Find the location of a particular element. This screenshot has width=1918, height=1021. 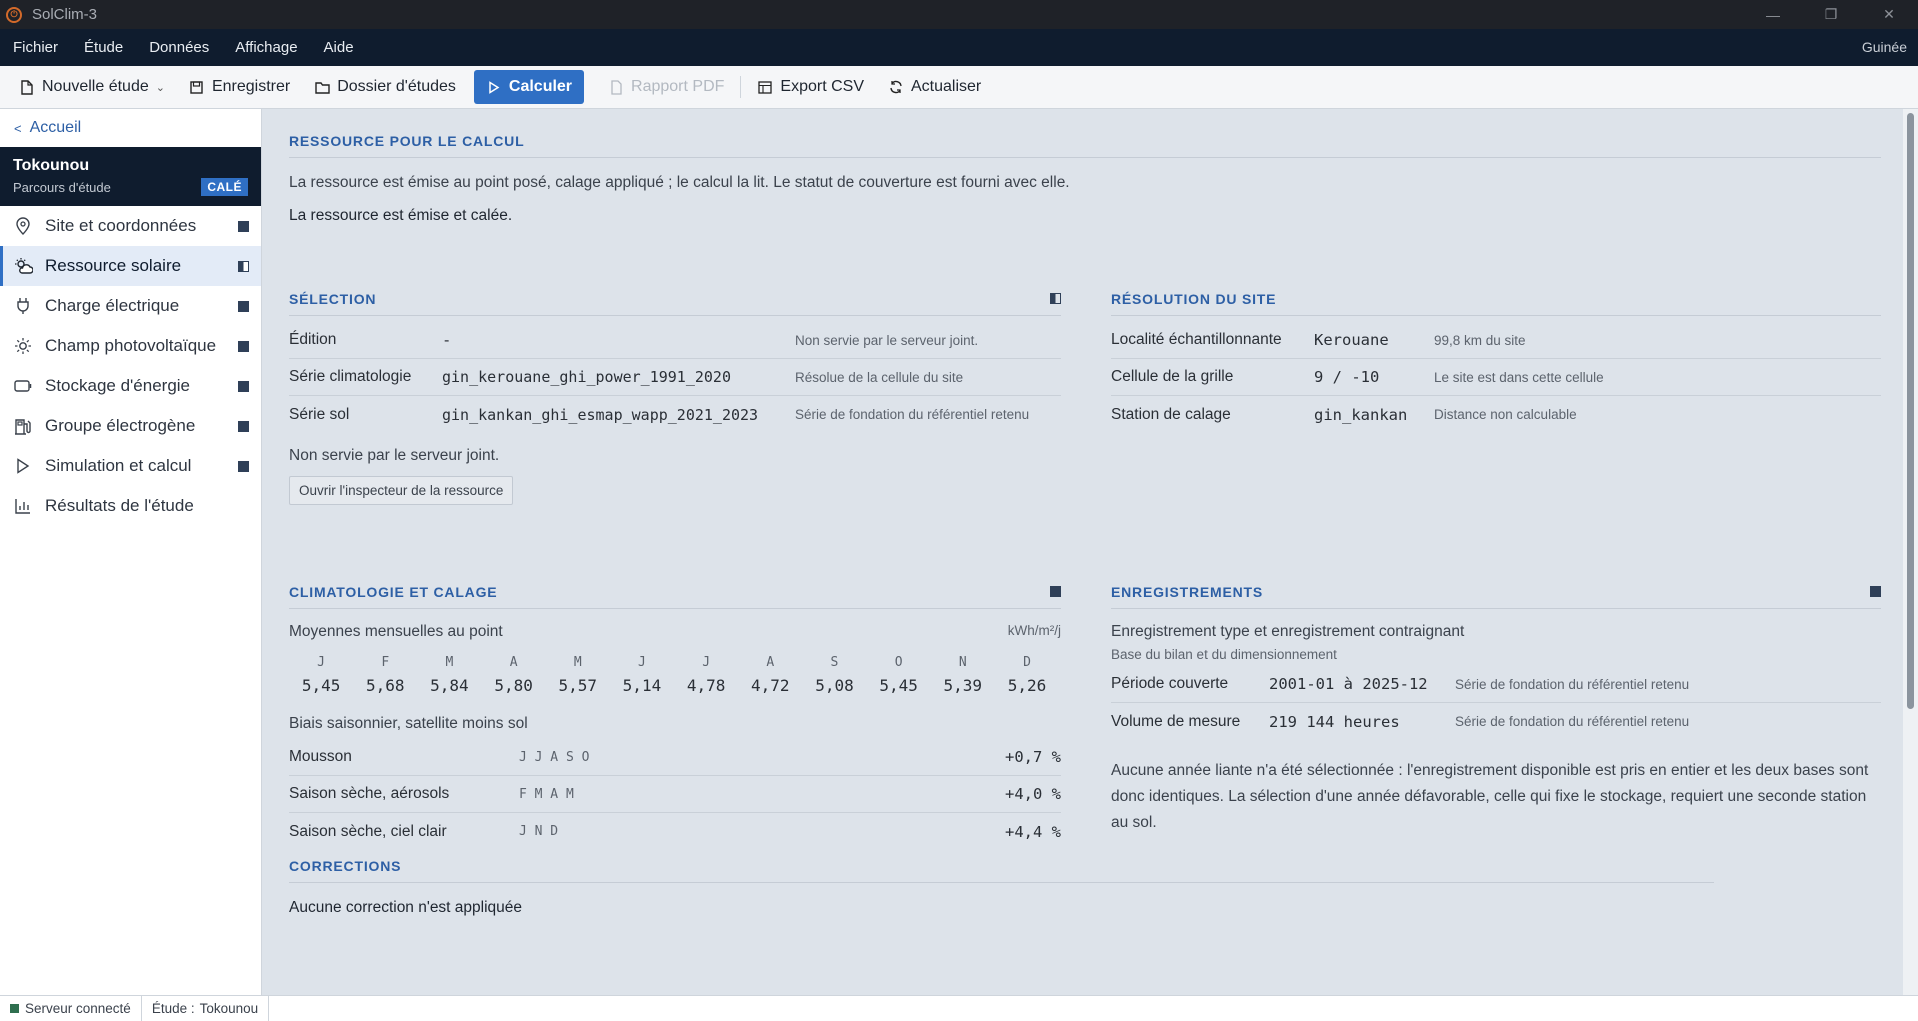

section-title: ENREGISTREMENTS is located at coordinates (1187, 592).